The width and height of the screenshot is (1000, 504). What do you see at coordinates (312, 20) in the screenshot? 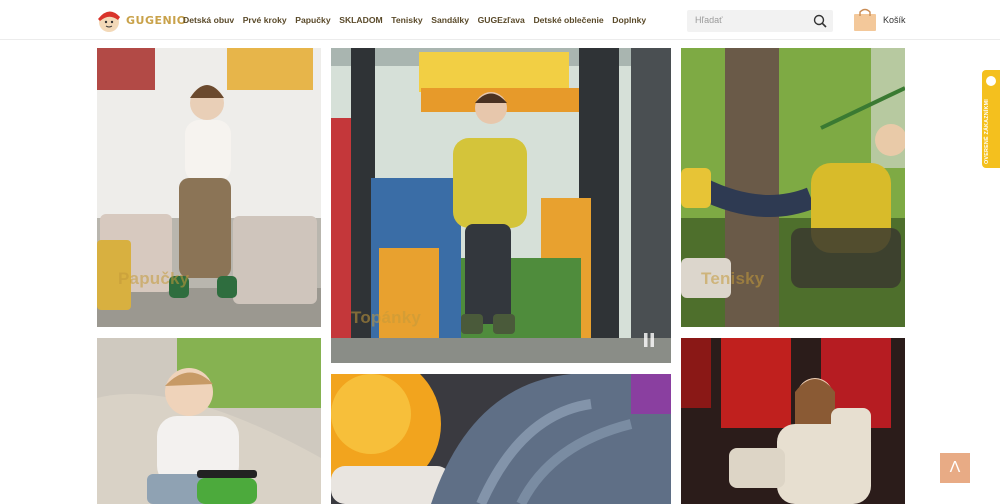
I see `nav-item-papucky: Papučky` at bounding box center [312, 20].